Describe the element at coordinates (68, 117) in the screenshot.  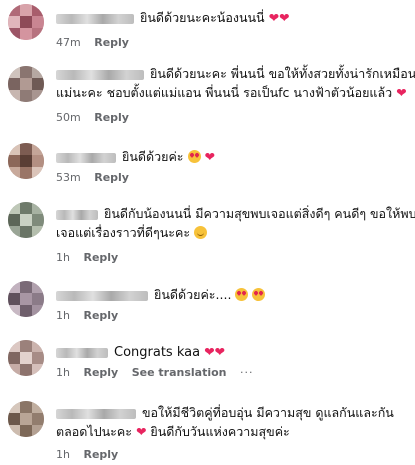
I see `timestamp: 50m` at that location.